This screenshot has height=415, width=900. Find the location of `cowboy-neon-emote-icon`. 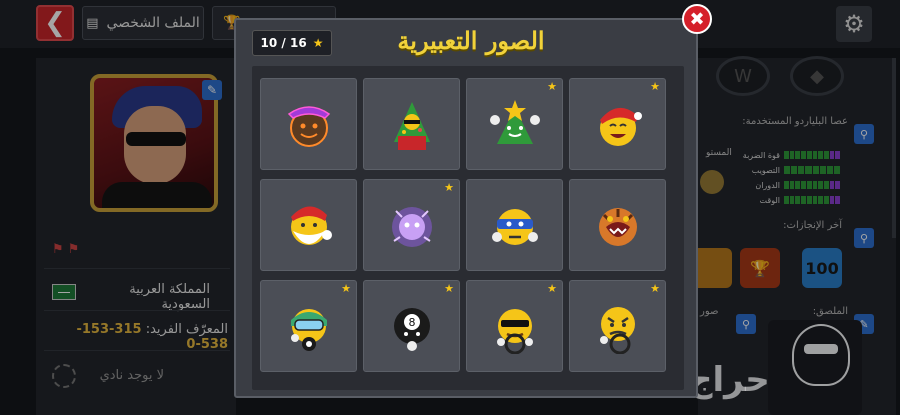

cowboy-neon-emote-icon is located at coordinates (308, 126).